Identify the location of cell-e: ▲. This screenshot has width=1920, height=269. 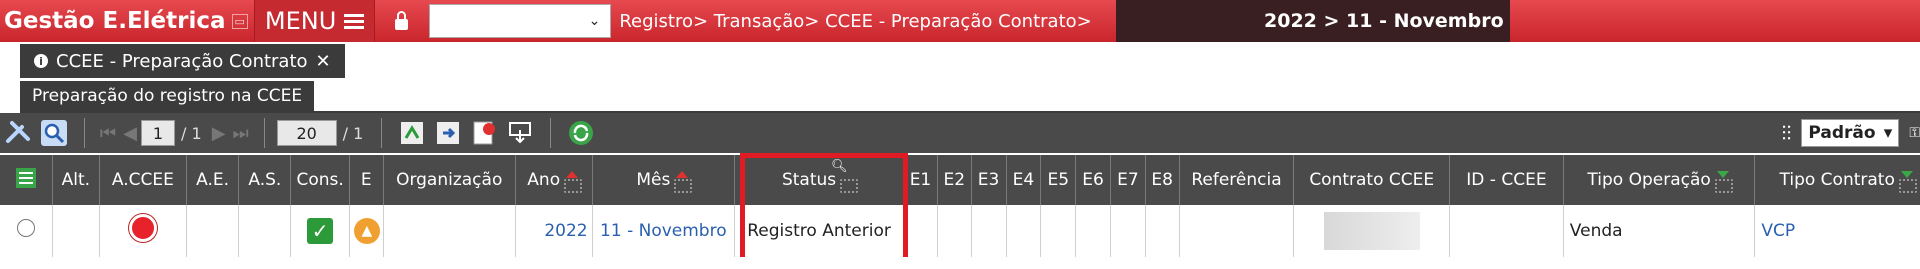
(366, 231).